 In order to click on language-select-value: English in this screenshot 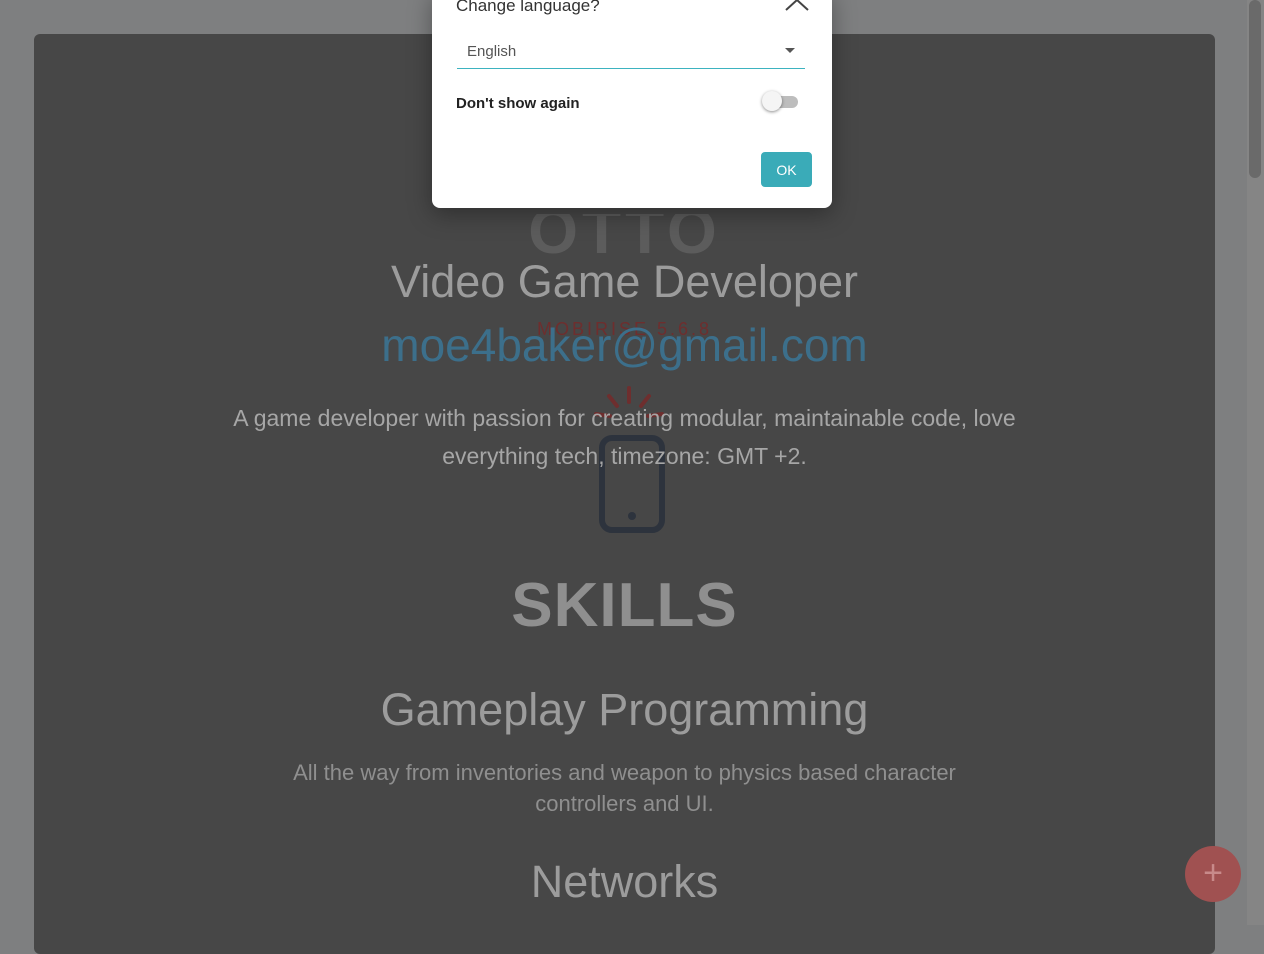, I will do `click(492, 51)`.